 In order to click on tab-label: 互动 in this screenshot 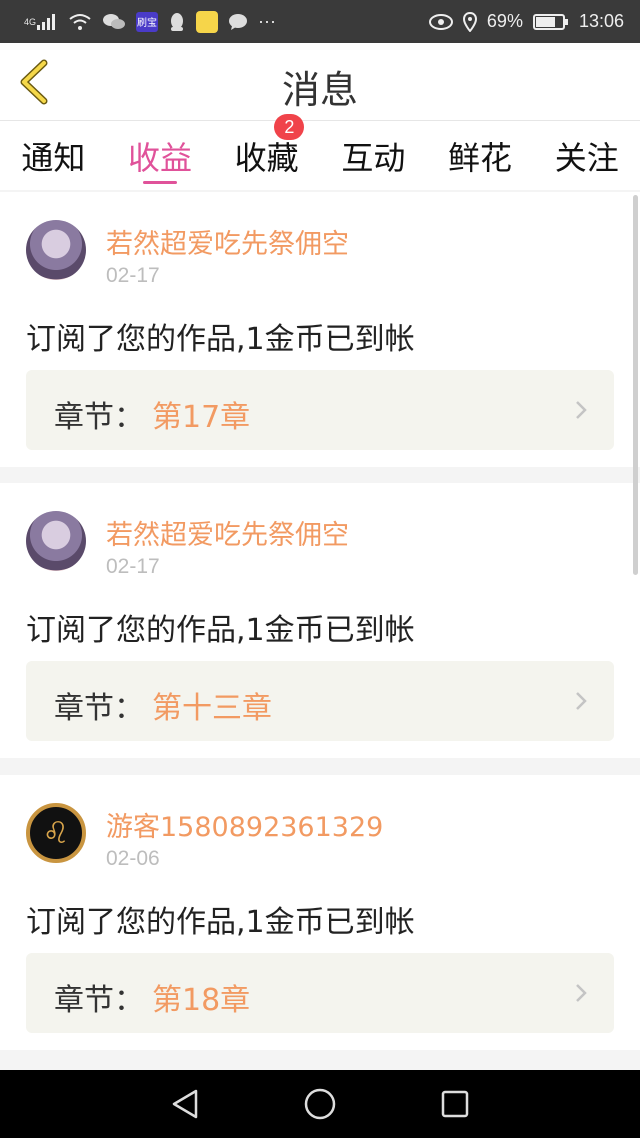, I will do `click(373, 158)`.